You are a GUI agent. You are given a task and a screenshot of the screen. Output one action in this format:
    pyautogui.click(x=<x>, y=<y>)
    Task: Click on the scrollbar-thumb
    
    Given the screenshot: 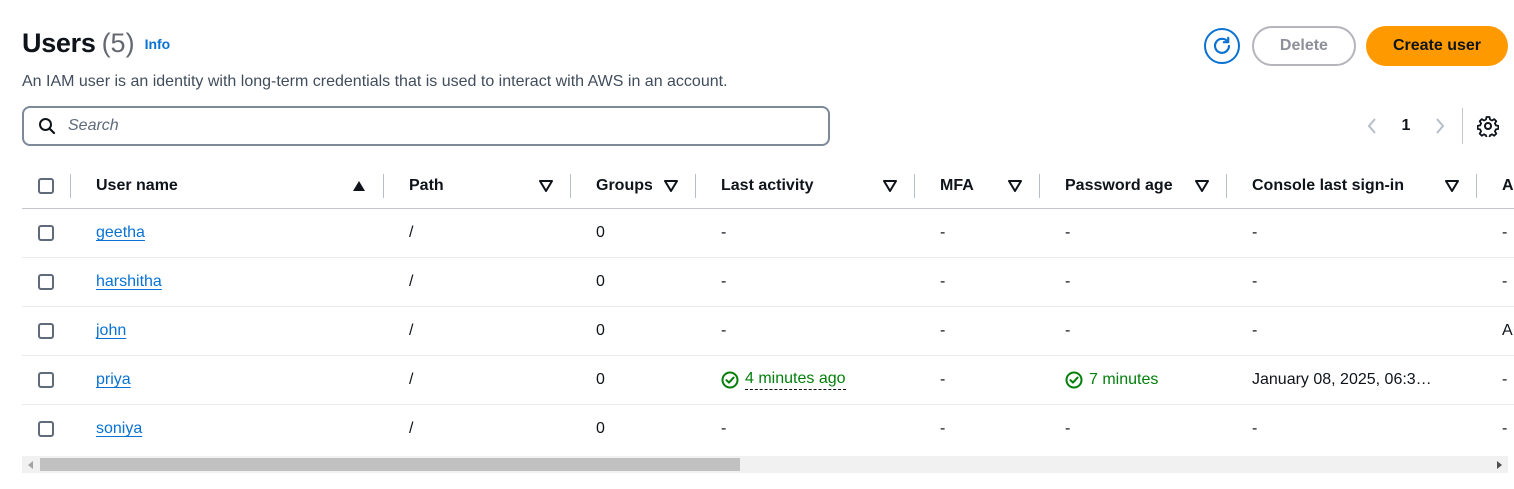 What is the action you would take?
    pyautogui.click(x=390, y=464)
    